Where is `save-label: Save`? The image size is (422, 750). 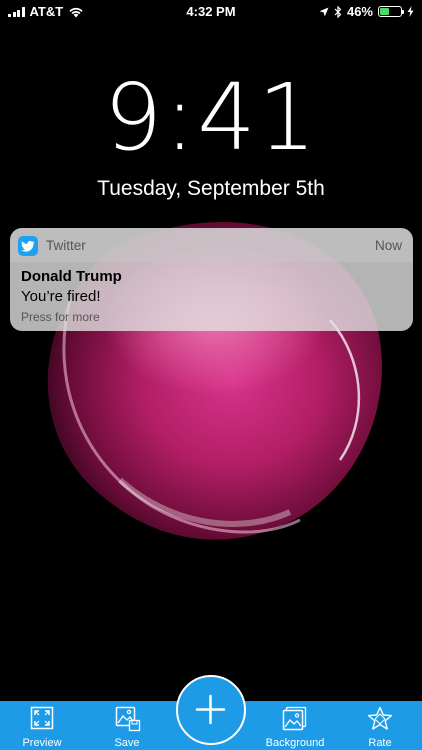 save-label: Save is located at coordinates (127, 743).